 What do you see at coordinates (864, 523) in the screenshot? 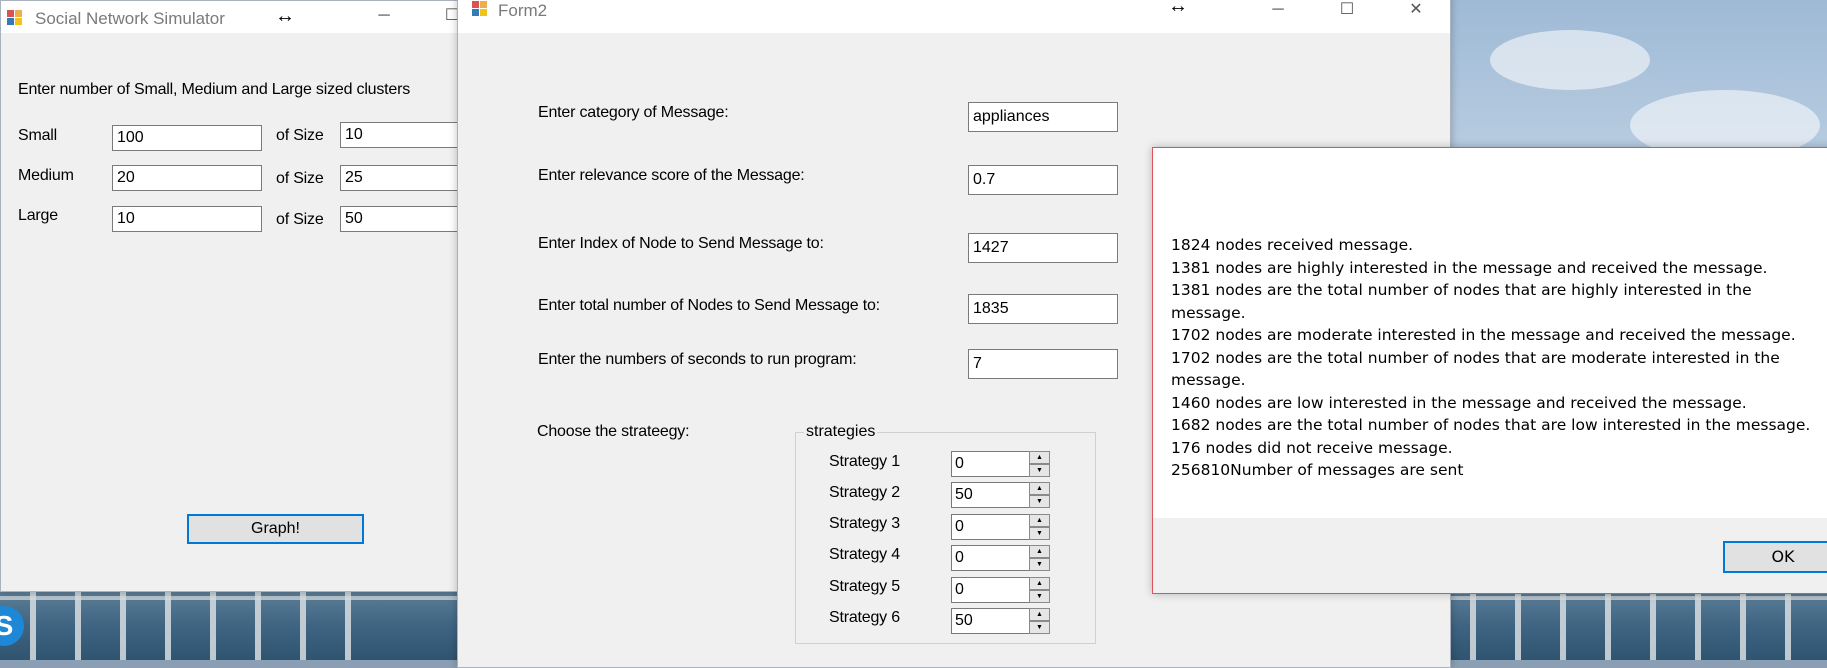
I see `strategy-3-label: Strategy 3` at bounding box center [864, 523].